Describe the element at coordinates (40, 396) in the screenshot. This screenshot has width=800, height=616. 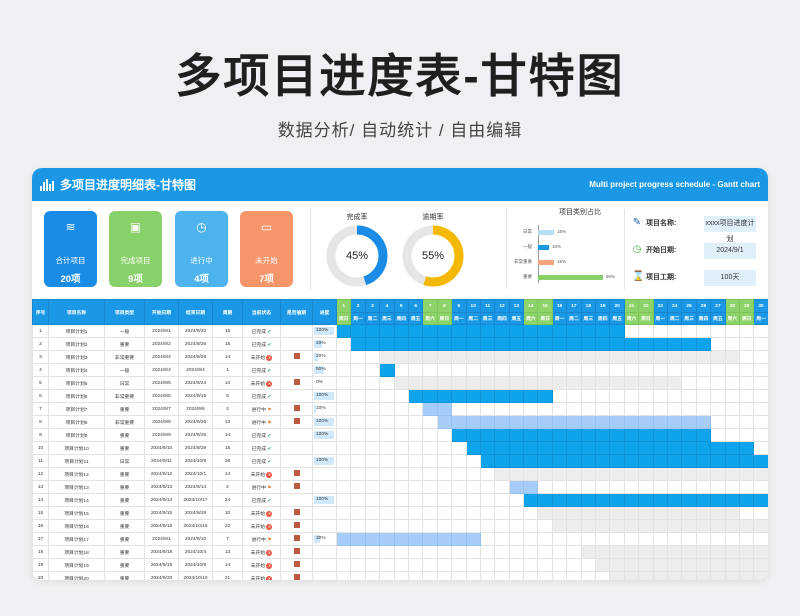
I see `row-number: 6` at that location.